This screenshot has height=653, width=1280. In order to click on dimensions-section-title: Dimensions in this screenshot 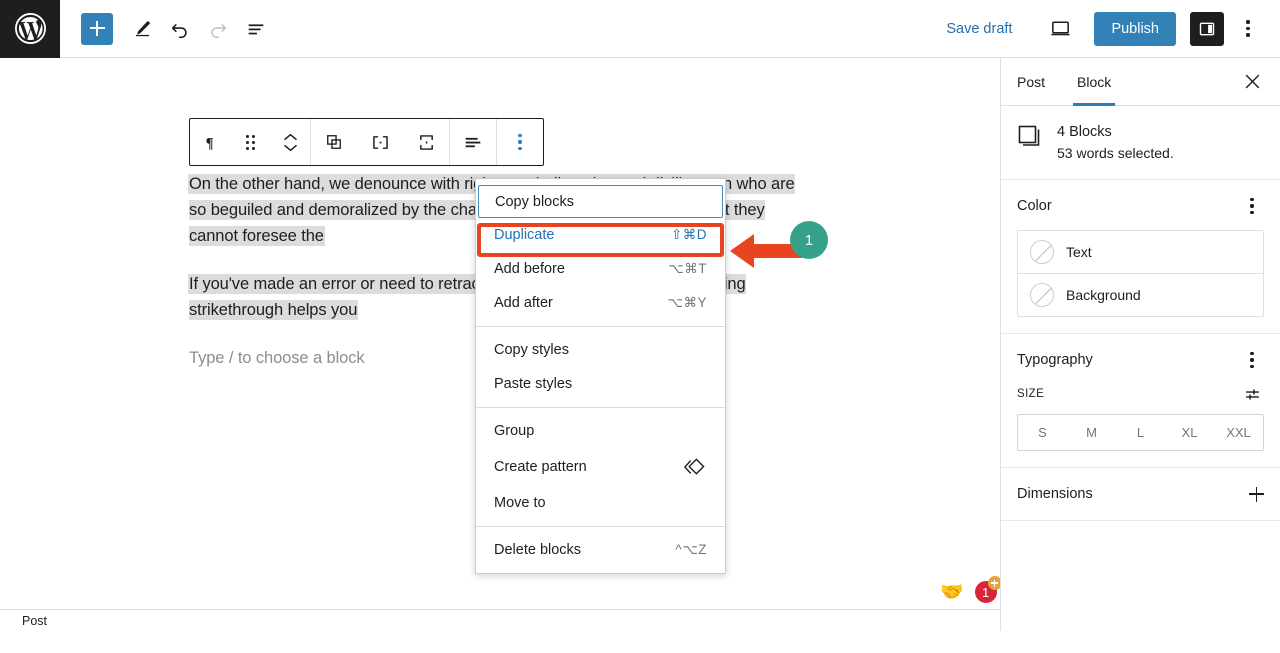, I will do `click(1055, 494)`.